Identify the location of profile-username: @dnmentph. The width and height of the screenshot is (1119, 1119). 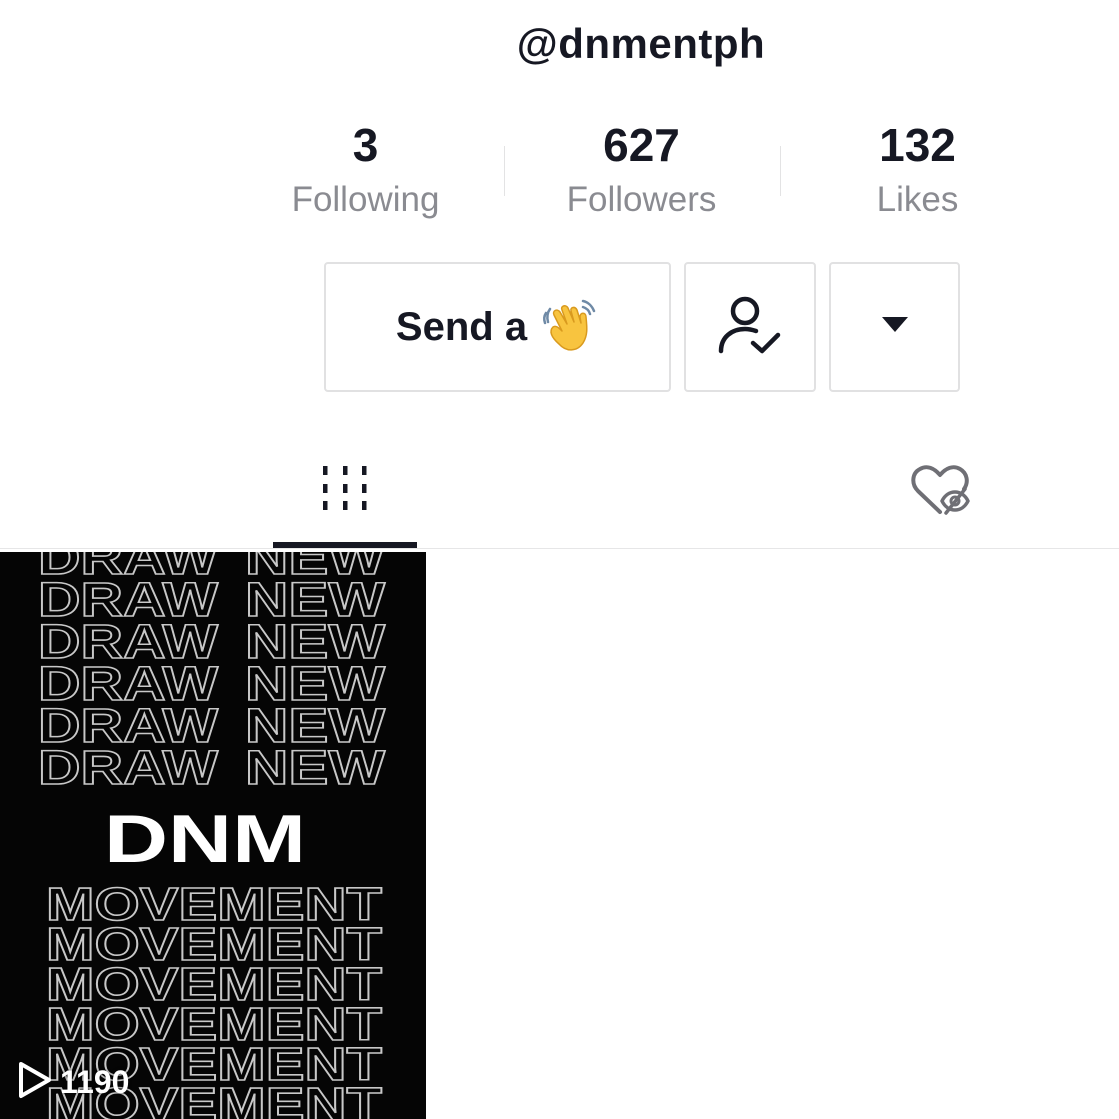
(641, 43).